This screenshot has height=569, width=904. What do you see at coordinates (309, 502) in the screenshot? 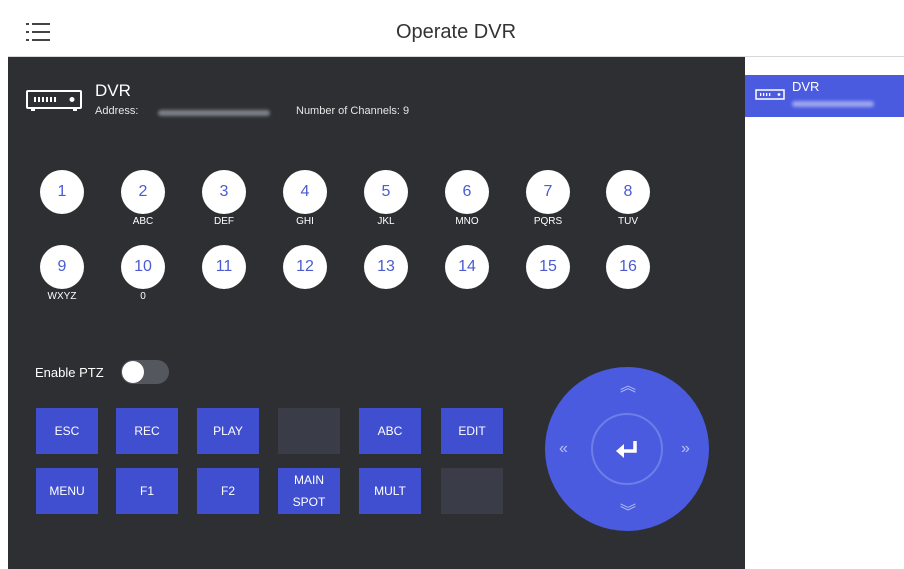
I see `spot-label: SPOT` at bounding box center [309, 502].